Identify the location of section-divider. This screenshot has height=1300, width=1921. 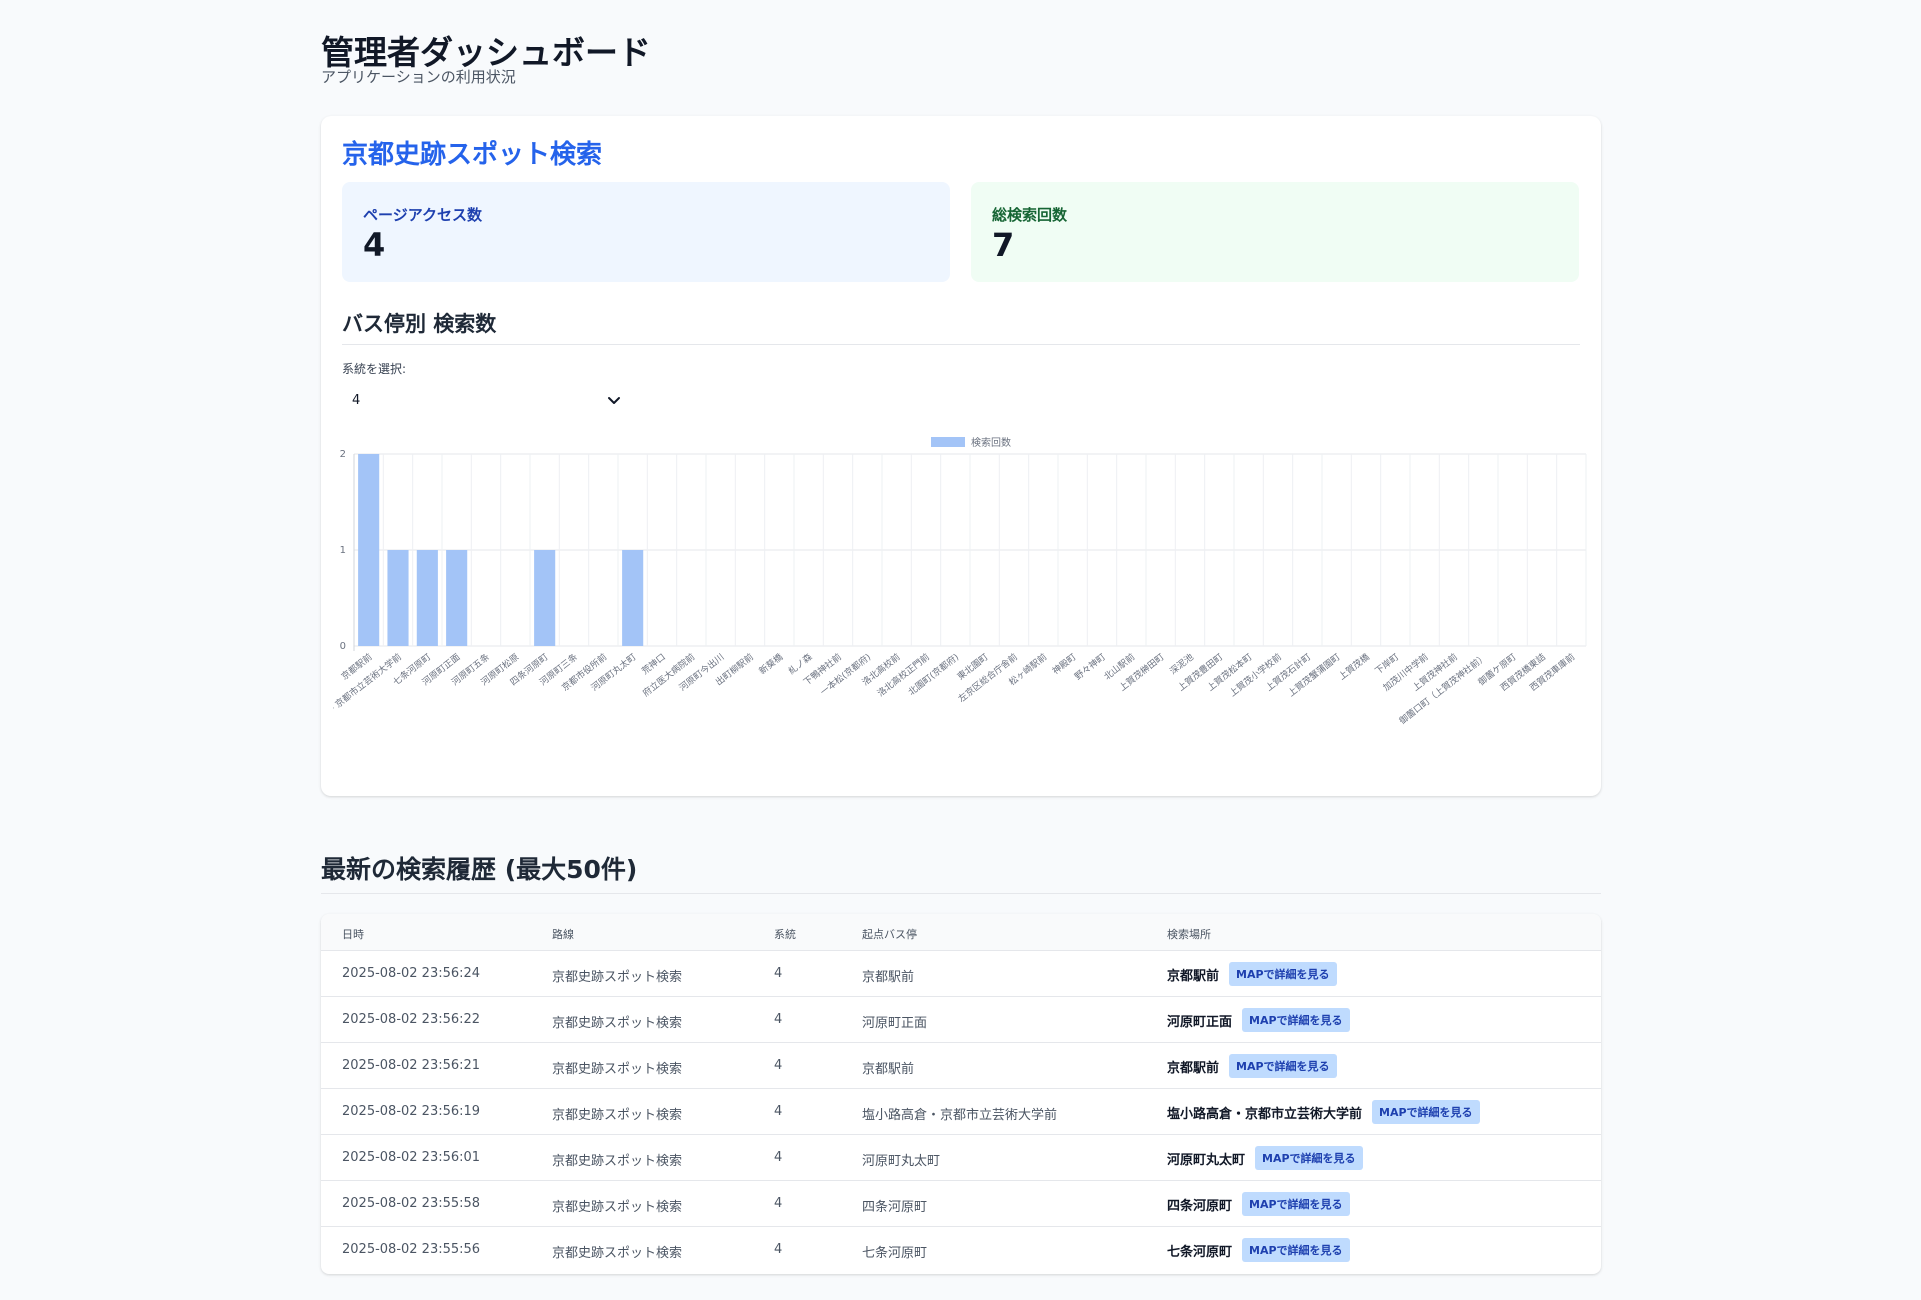
(961, 344).